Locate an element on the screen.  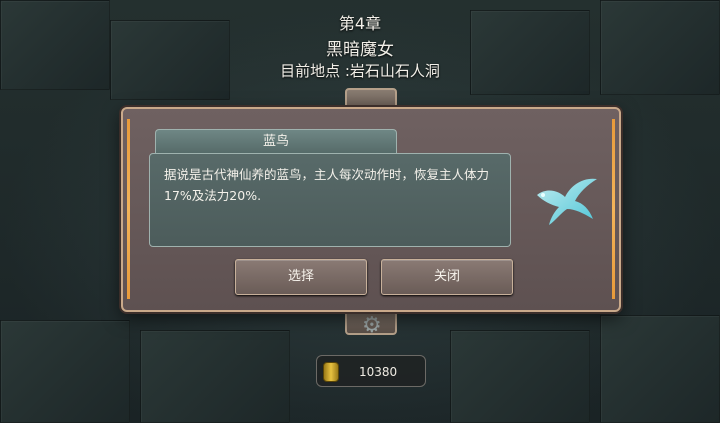
gold-counter: 10380 is located at coordinates (371, 371).